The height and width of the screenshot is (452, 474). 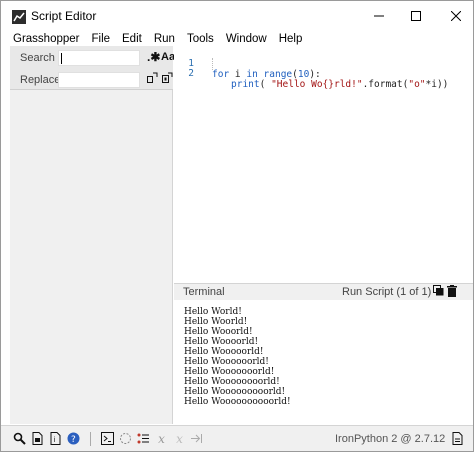 What do you see at coordinates (161, 439) in the screenshot?
I see `variable-icon: 𝑥` at bounding box center [161, 439].